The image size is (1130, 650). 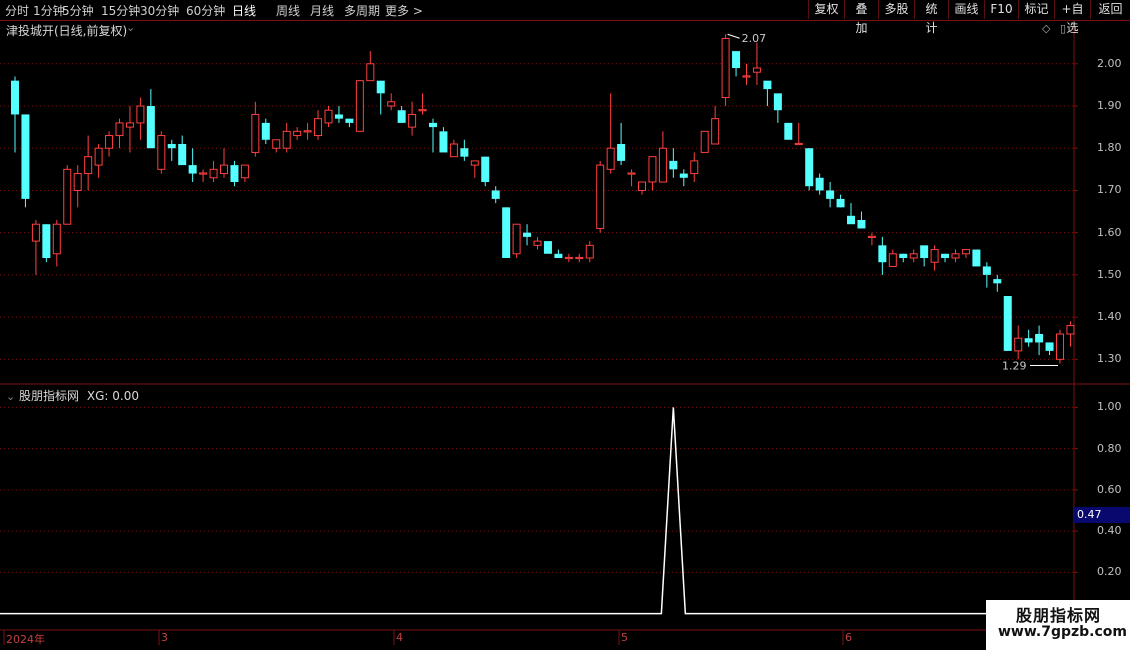 What do you see at coordinates (1109, 148) in the screenshot?
I see `main-y-tick-label: 1.80` at bounding box center [1109, 148].